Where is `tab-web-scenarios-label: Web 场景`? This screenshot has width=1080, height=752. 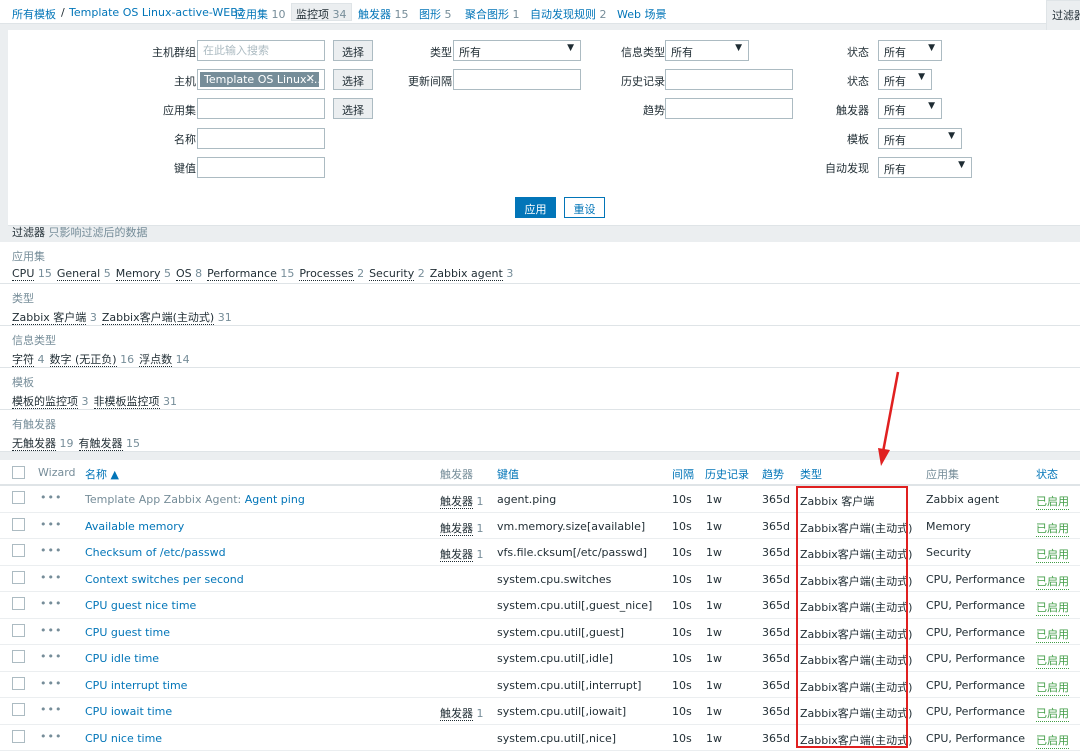 tab-web-scenarios-label: Web 场景 is located at coordinates (641, 14).